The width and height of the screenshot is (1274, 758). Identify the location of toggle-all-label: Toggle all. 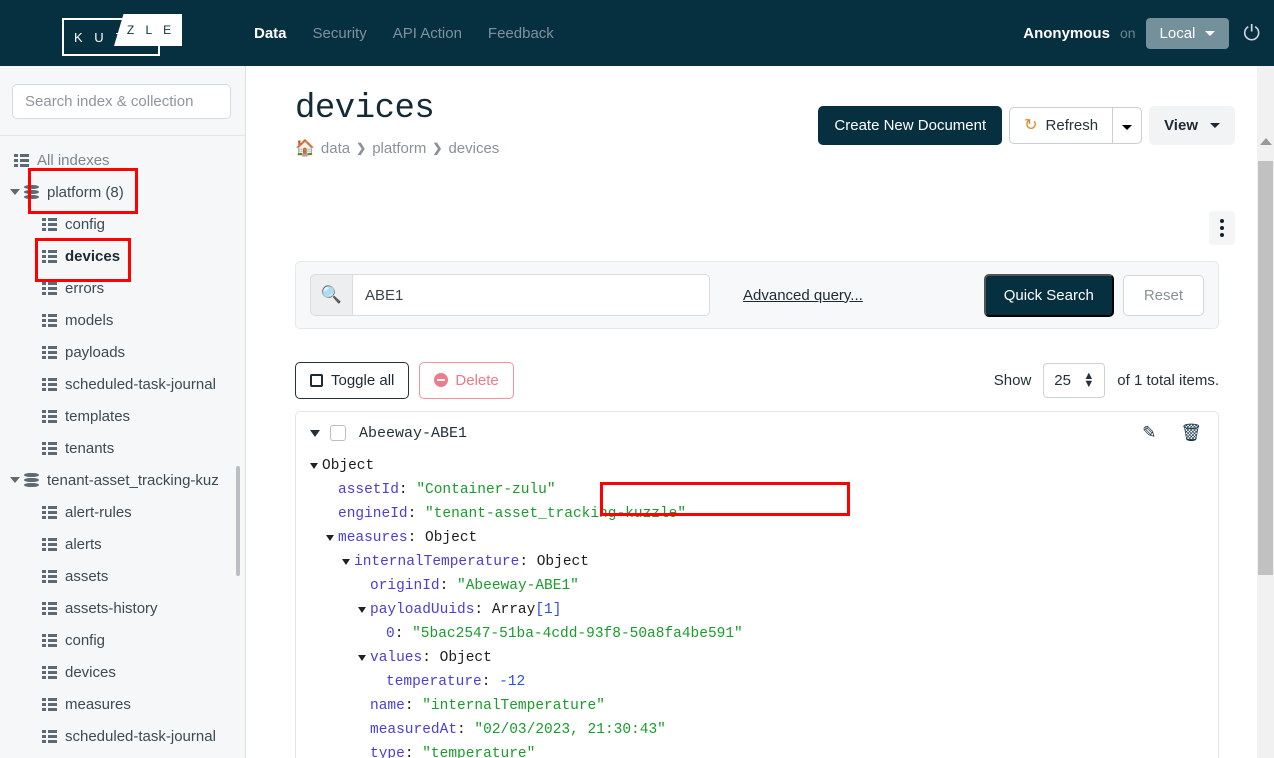
(363, 380).